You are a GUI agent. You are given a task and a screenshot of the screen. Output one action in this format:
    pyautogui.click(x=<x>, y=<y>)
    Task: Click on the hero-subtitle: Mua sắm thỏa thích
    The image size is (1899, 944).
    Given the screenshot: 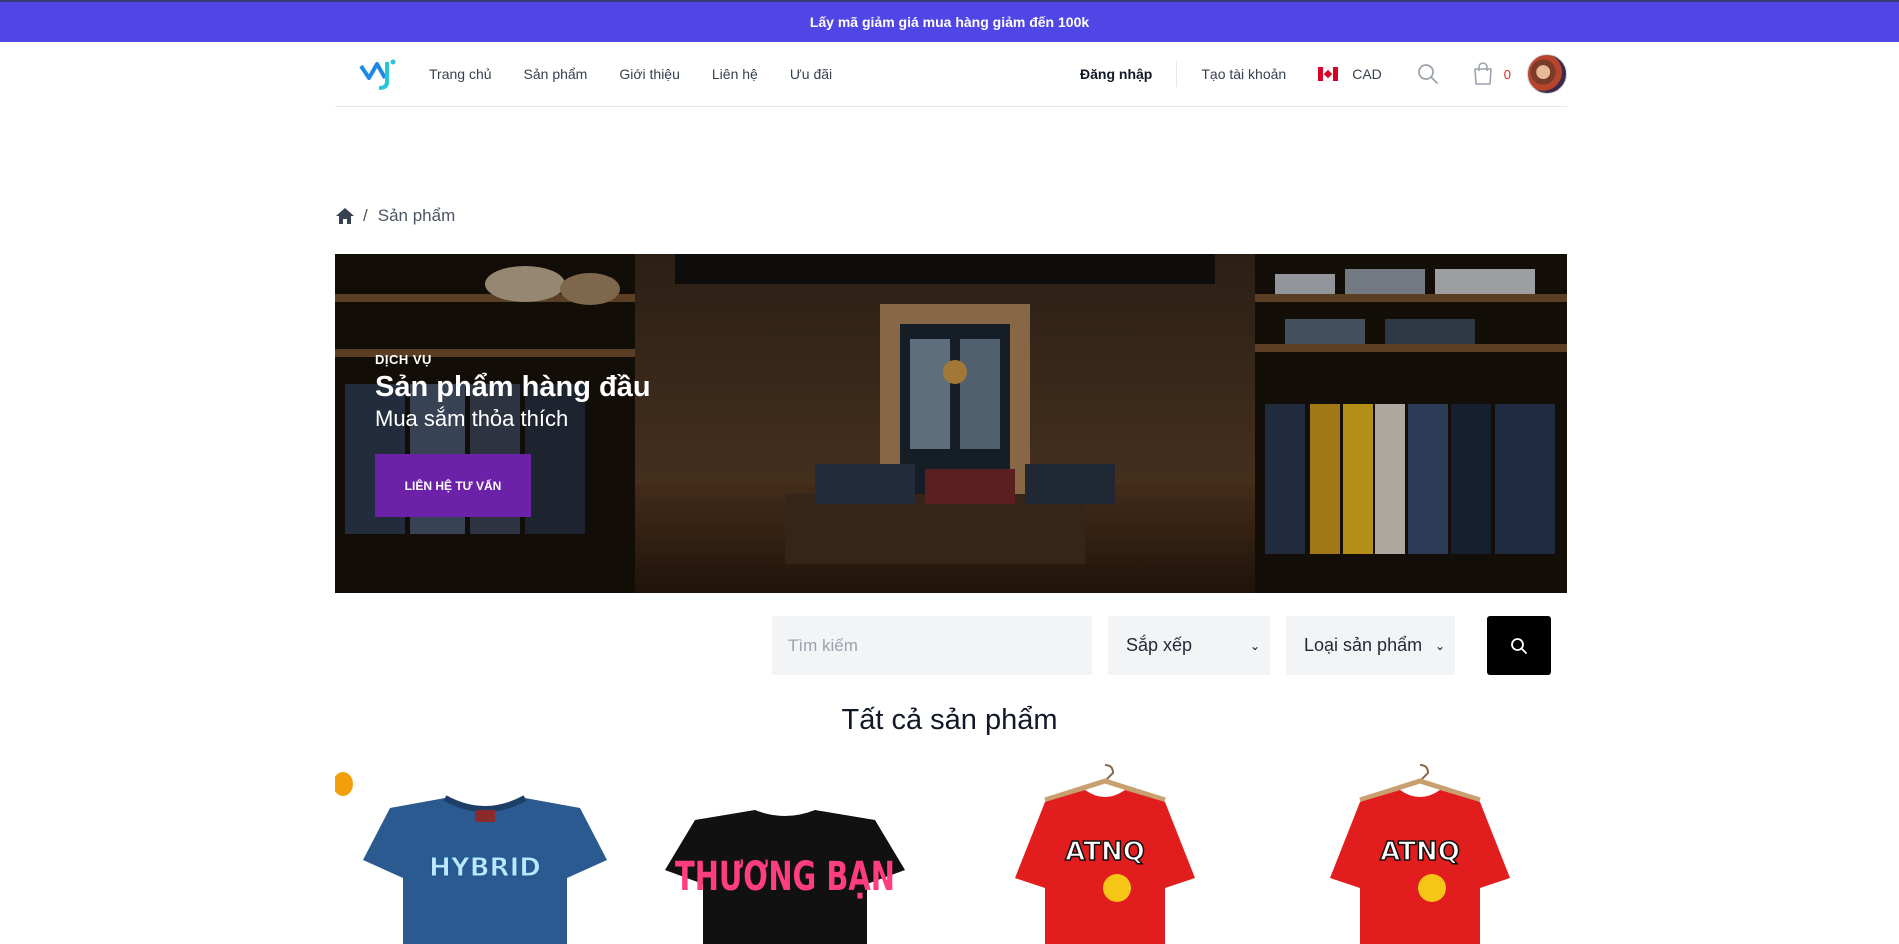 What is the action you would take?
    pyautogui.click(x=472, y=418)
    